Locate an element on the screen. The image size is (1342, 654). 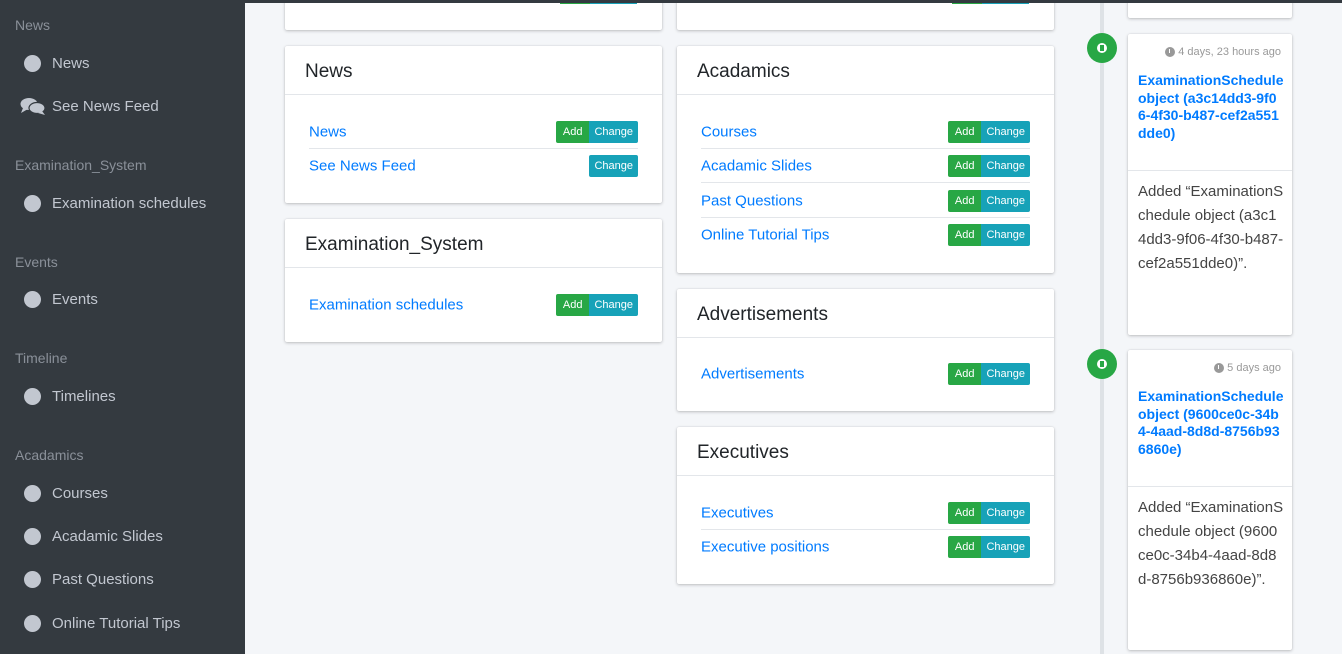
sidebar-item-past-questions: Past Questions is located at coordinates (122, 579).